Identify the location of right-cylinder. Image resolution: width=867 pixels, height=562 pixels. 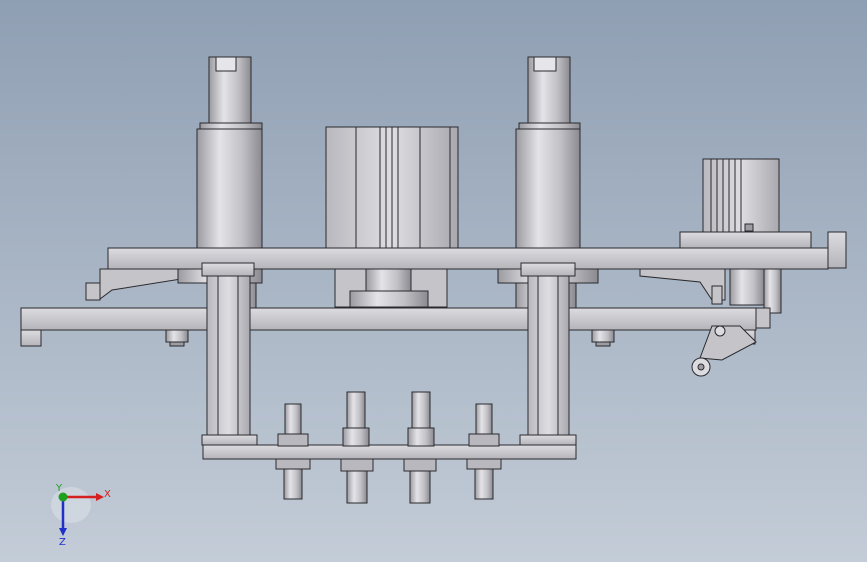
(548, 153).